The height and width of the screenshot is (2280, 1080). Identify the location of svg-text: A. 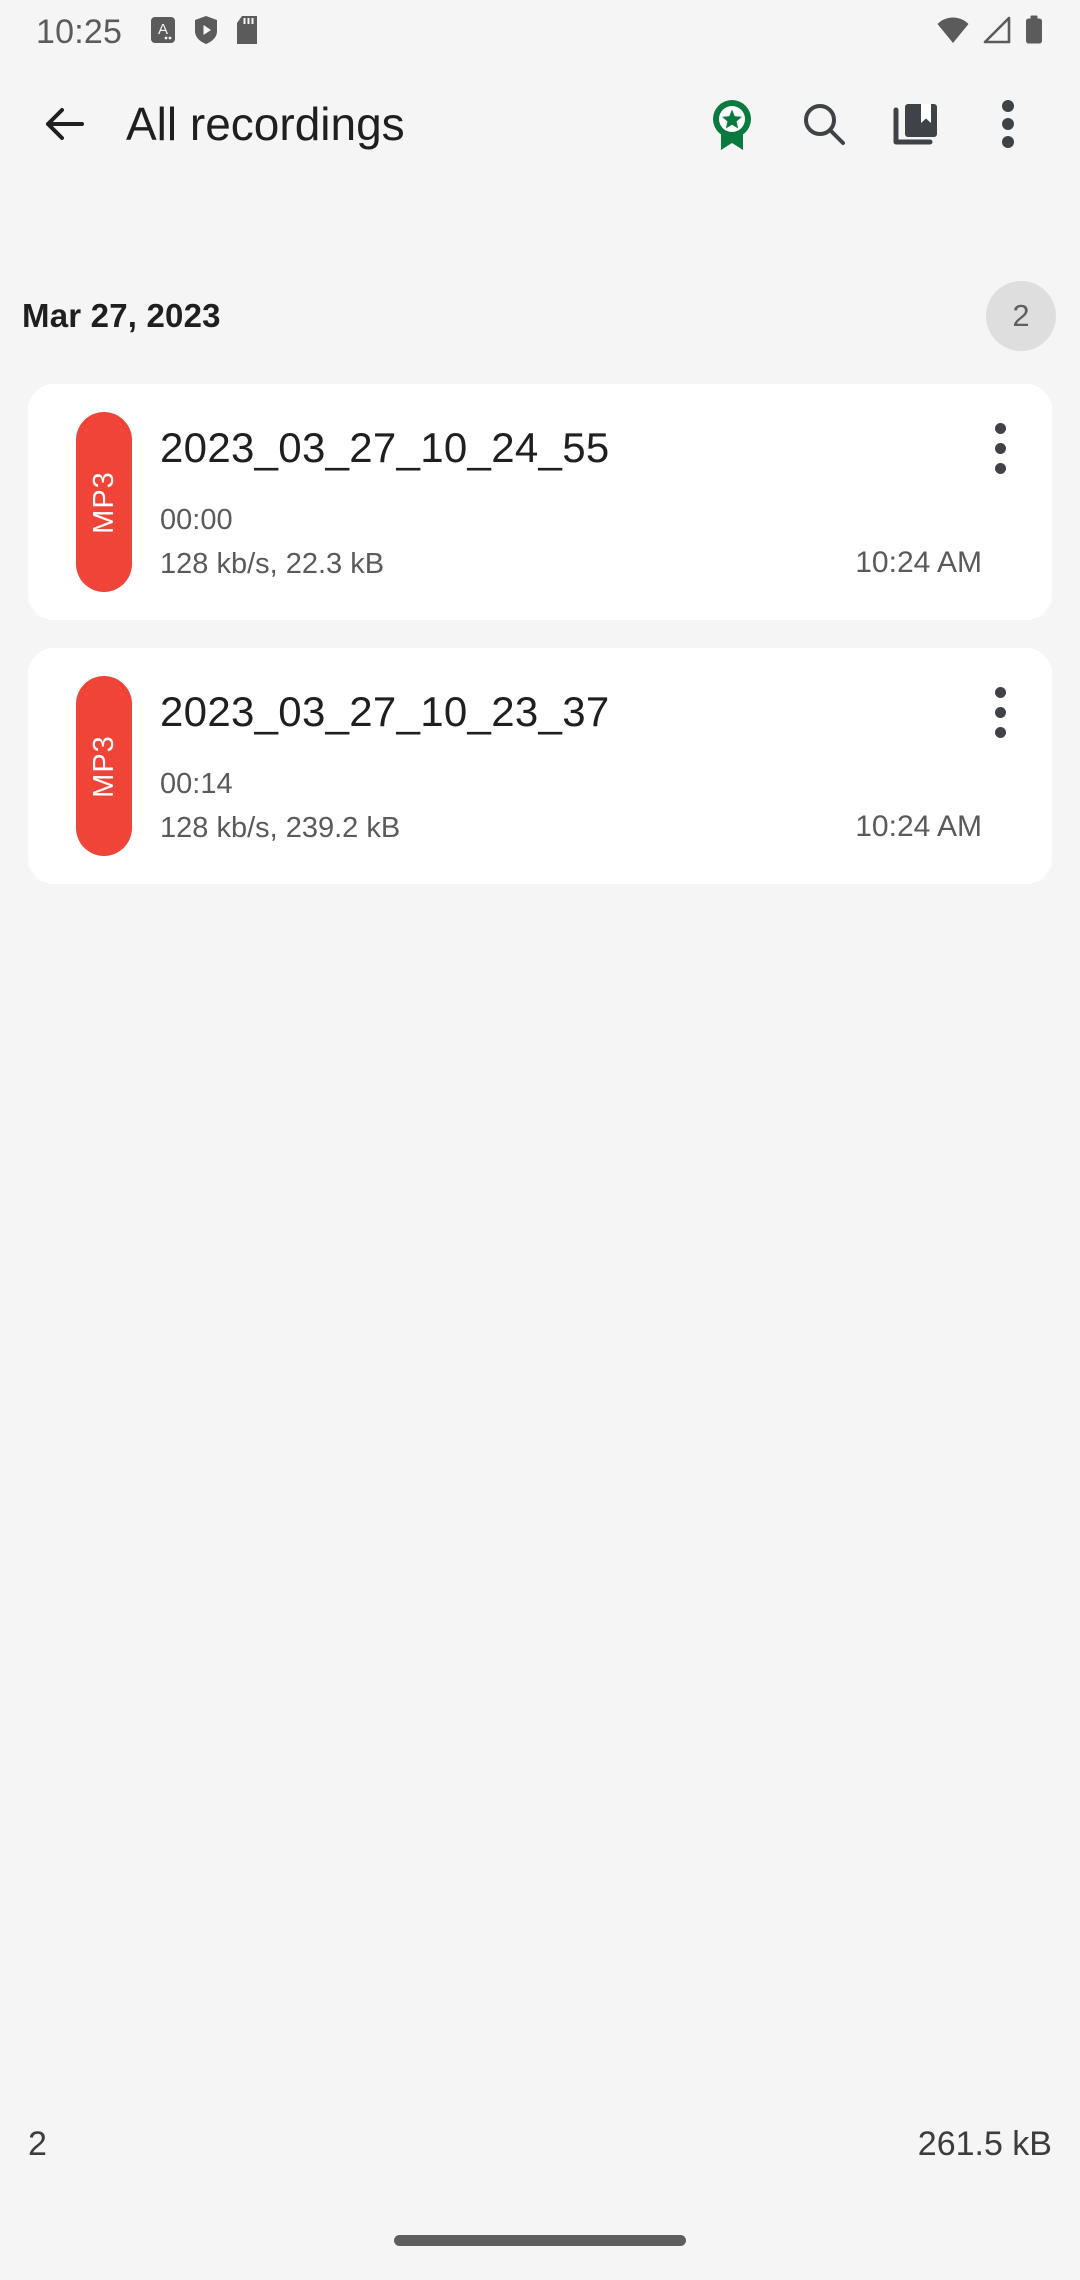
(163, 29).